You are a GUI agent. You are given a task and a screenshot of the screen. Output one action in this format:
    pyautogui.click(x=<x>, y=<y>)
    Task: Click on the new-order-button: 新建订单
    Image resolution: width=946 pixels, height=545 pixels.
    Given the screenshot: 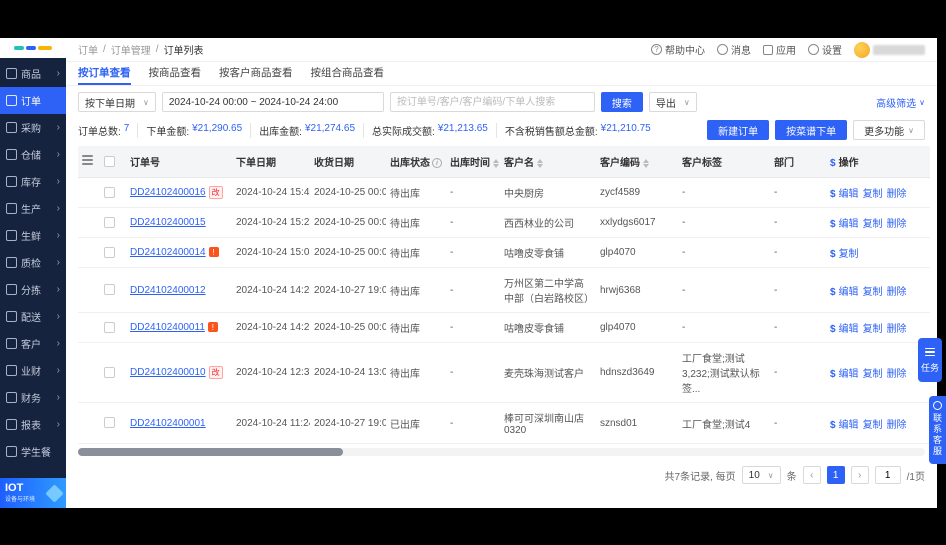 What is the action you would take?
    pyautogui.click(x=738, y=130)
    